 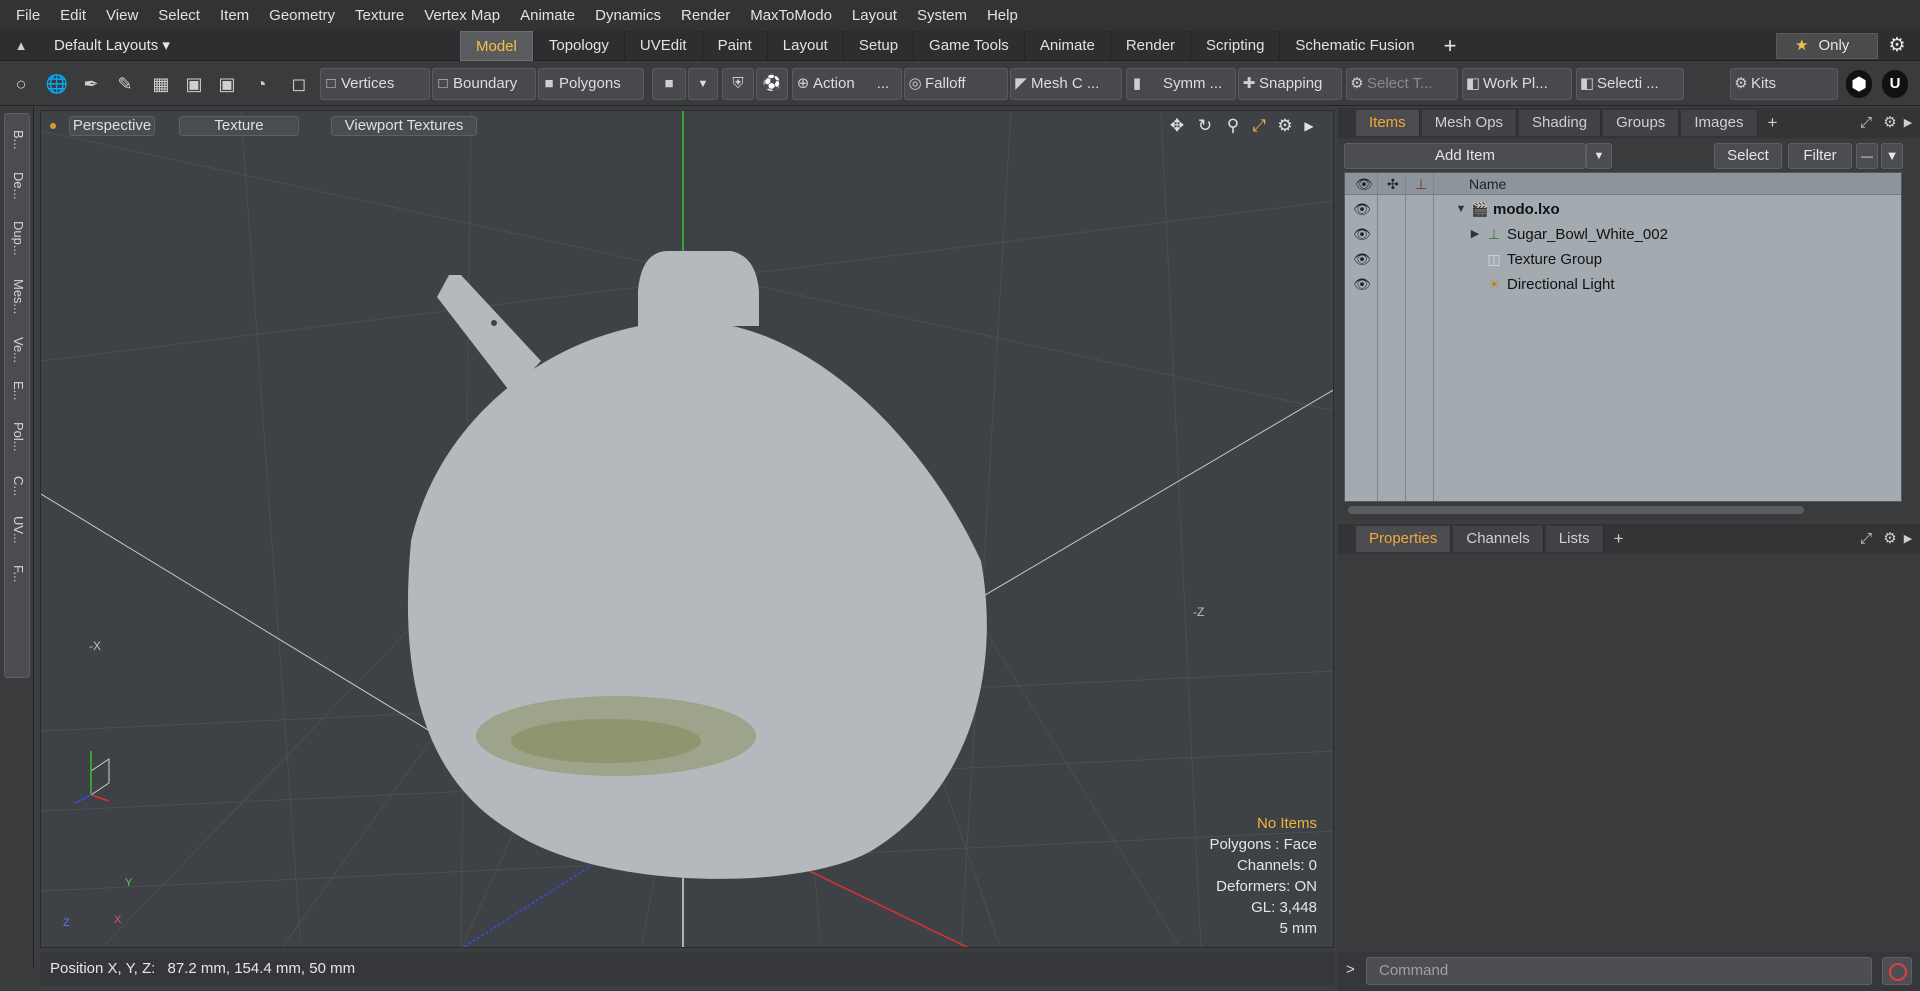 What do you see at coordinates (261, 84) in the screenshot?
I see `clock-icon: ◔` at bounding box center [261, 84].